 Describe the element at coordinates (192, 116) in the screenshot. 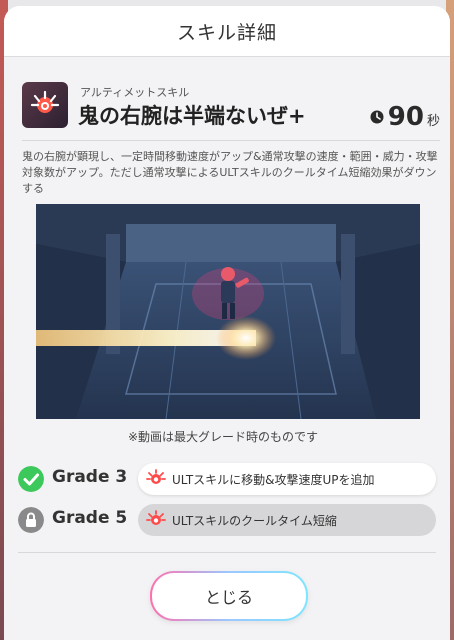

I see `skill-name: 鬼の右腕は半端ないぜ+` at that location.